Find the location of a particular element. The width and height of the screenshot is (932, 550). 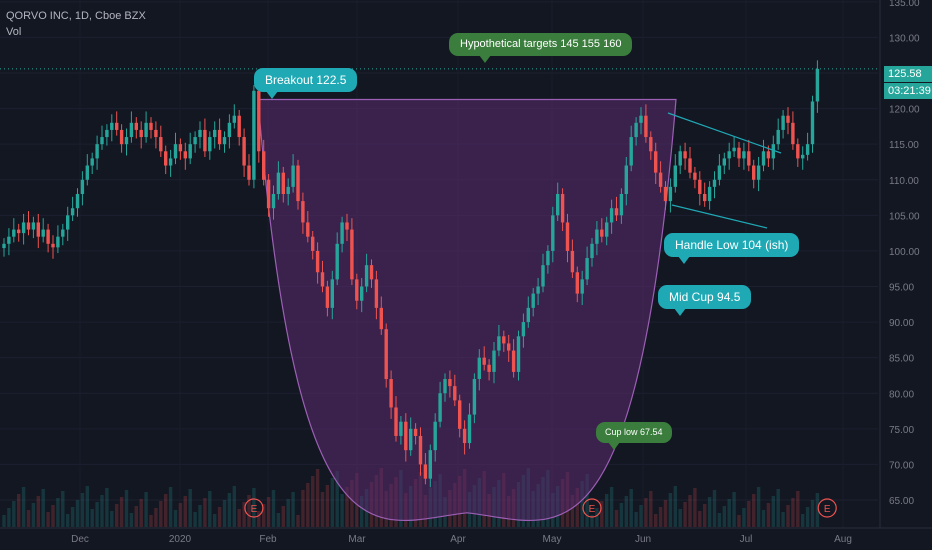

price-tick-label: 95.00 is located at coordinates (901, 288).